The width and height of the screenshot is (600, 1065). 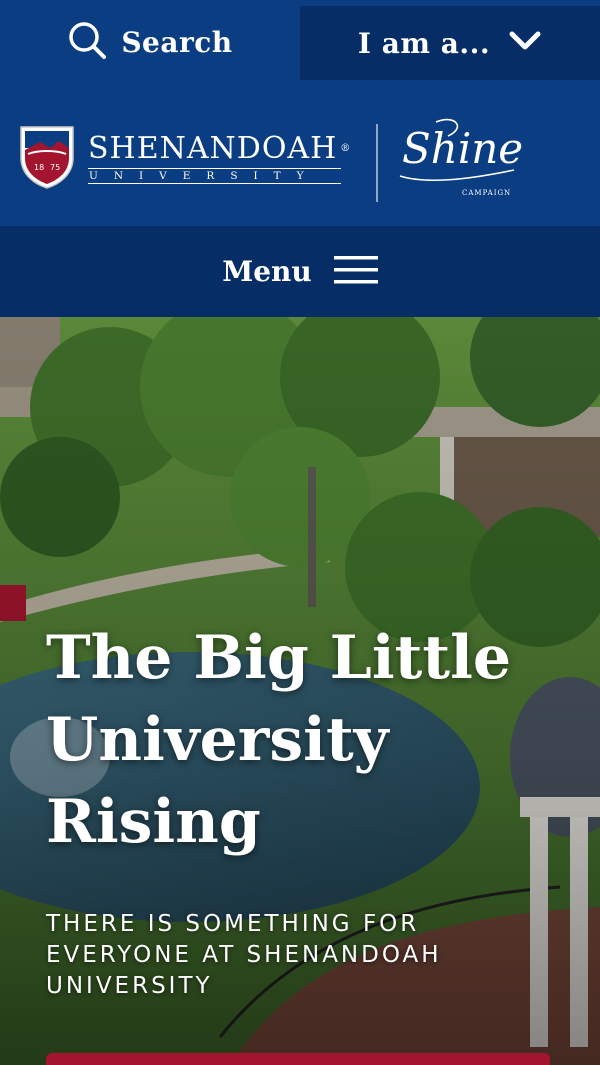 What do you see at coordinates (55, 167) in the screenshot?
I see `shield-year-right: 75` at bounding box center [55, 167].